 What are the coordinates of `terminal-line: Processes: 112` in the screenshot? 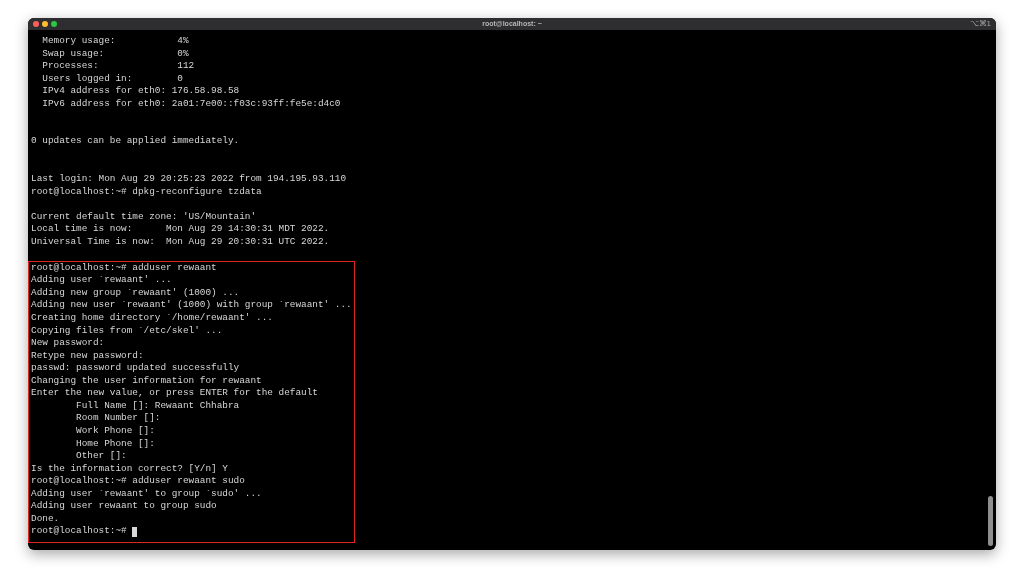 It's located at (118, 66).